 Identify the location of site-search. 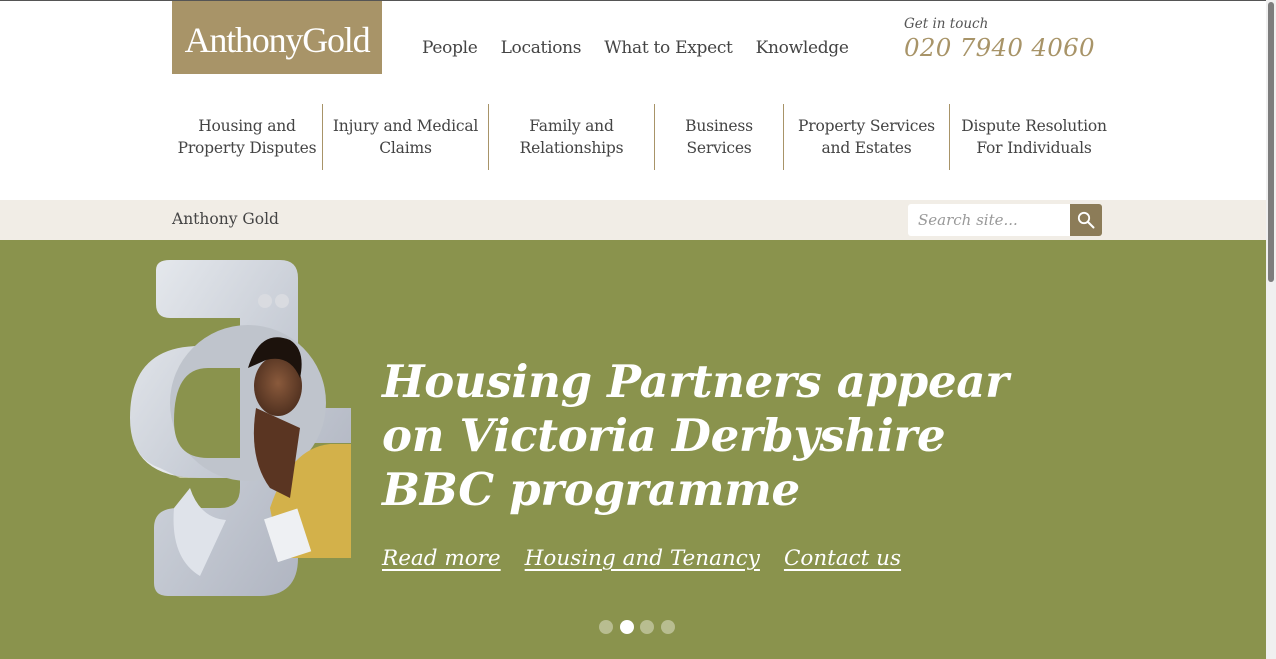
(1005, 220).